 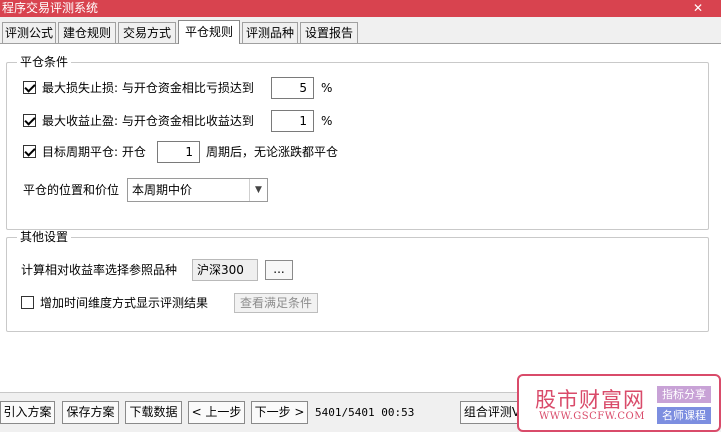 What do you see at coordinates (698, 8) in the screenshot?
I see `close-icon: ✕` at bounding box center [698, 8].